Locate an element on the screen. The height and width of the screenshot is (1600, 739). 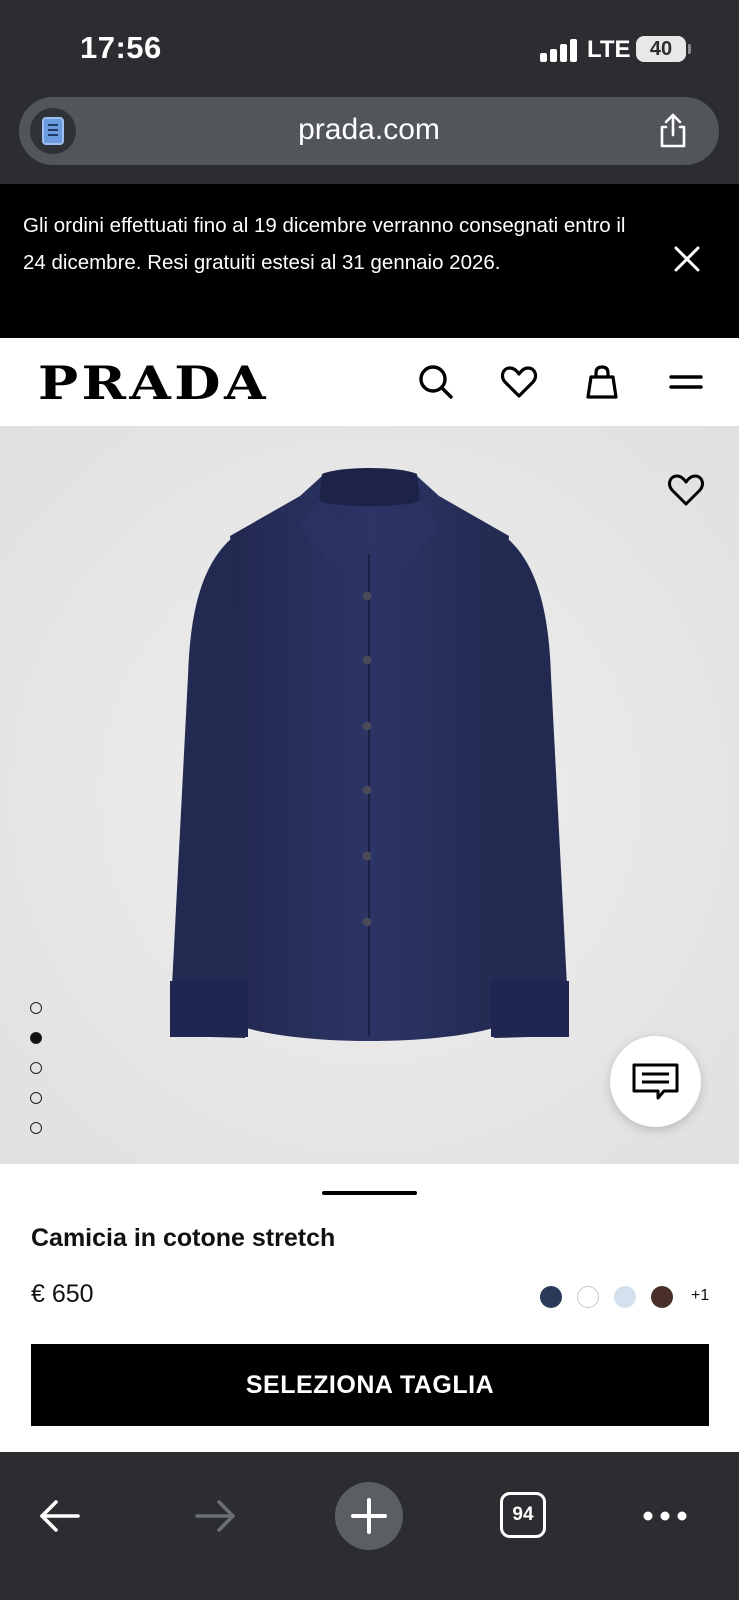
color-swatch-brown is located at coordinates (662, 1297).